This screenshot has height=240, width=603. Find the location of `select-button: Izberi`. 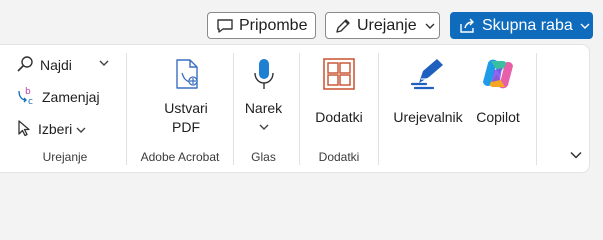

select-button: Izberi is located at coordinates (51, 129).